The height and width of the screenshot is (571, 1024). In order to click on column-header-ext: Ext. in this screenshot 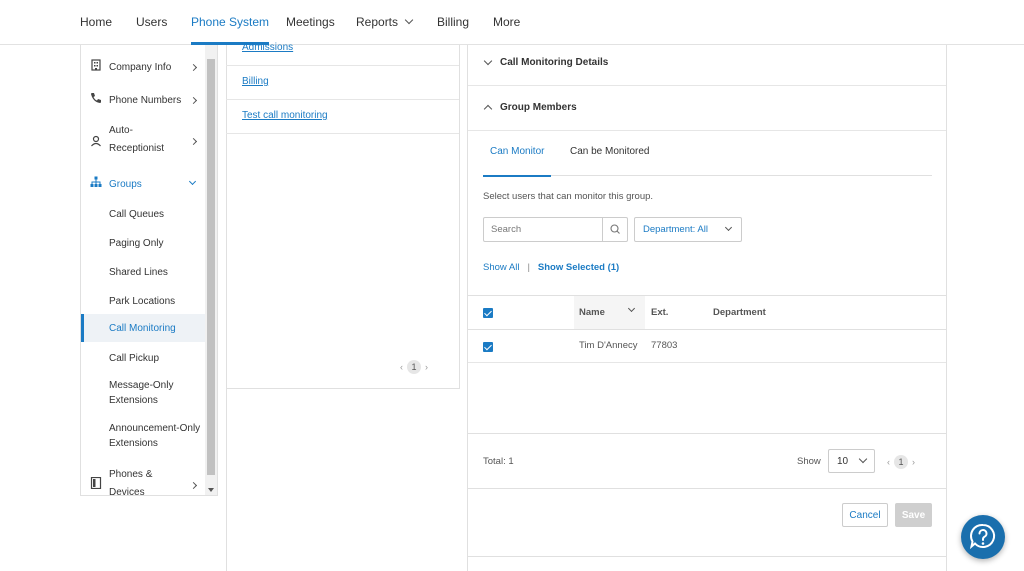, I will do `click(660, 312)`.